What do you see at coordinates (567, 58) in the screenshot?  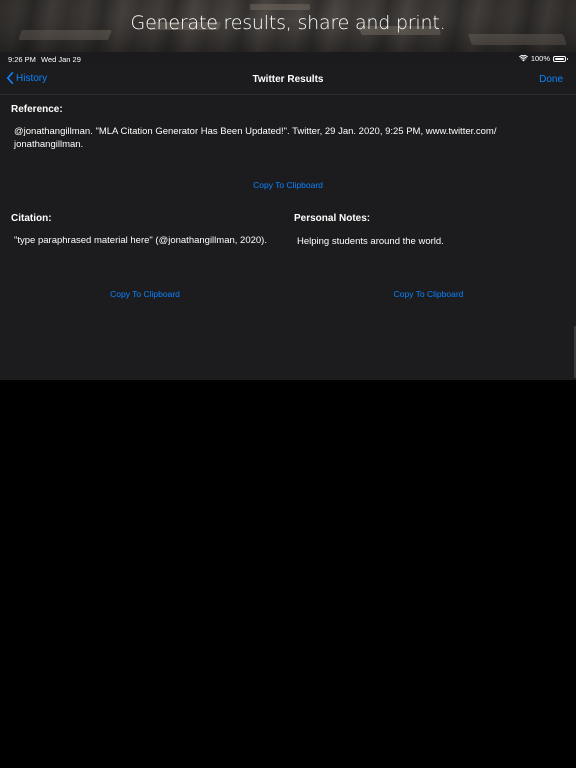 I see `battery-tip` at bounding box center [567, 58].